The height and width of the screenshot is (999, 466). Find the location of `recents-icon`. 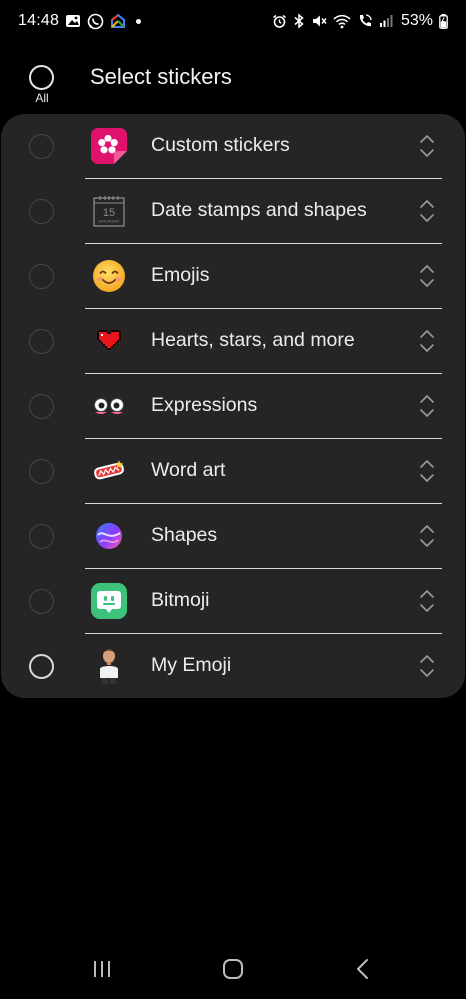

recents-icon is located at coordinates (102, 969).